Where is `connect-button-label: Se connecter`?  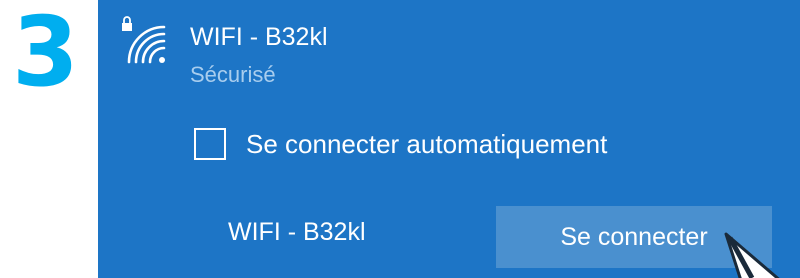 connect-button-label: Se connecter is located at coordinates (634, 236).